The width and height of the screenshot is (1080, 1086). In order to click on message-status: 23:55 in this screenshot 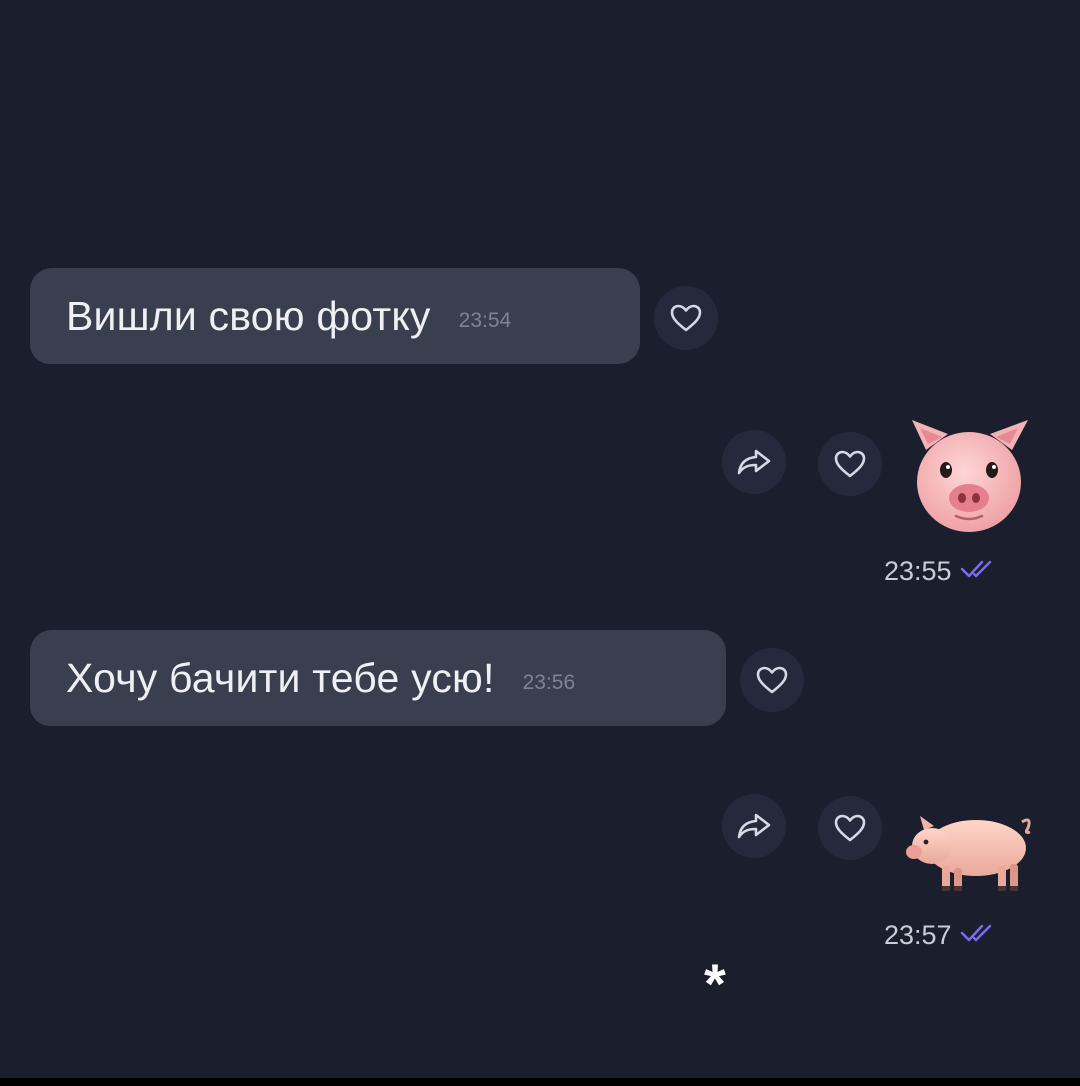, I will do `click(941, 571)`.